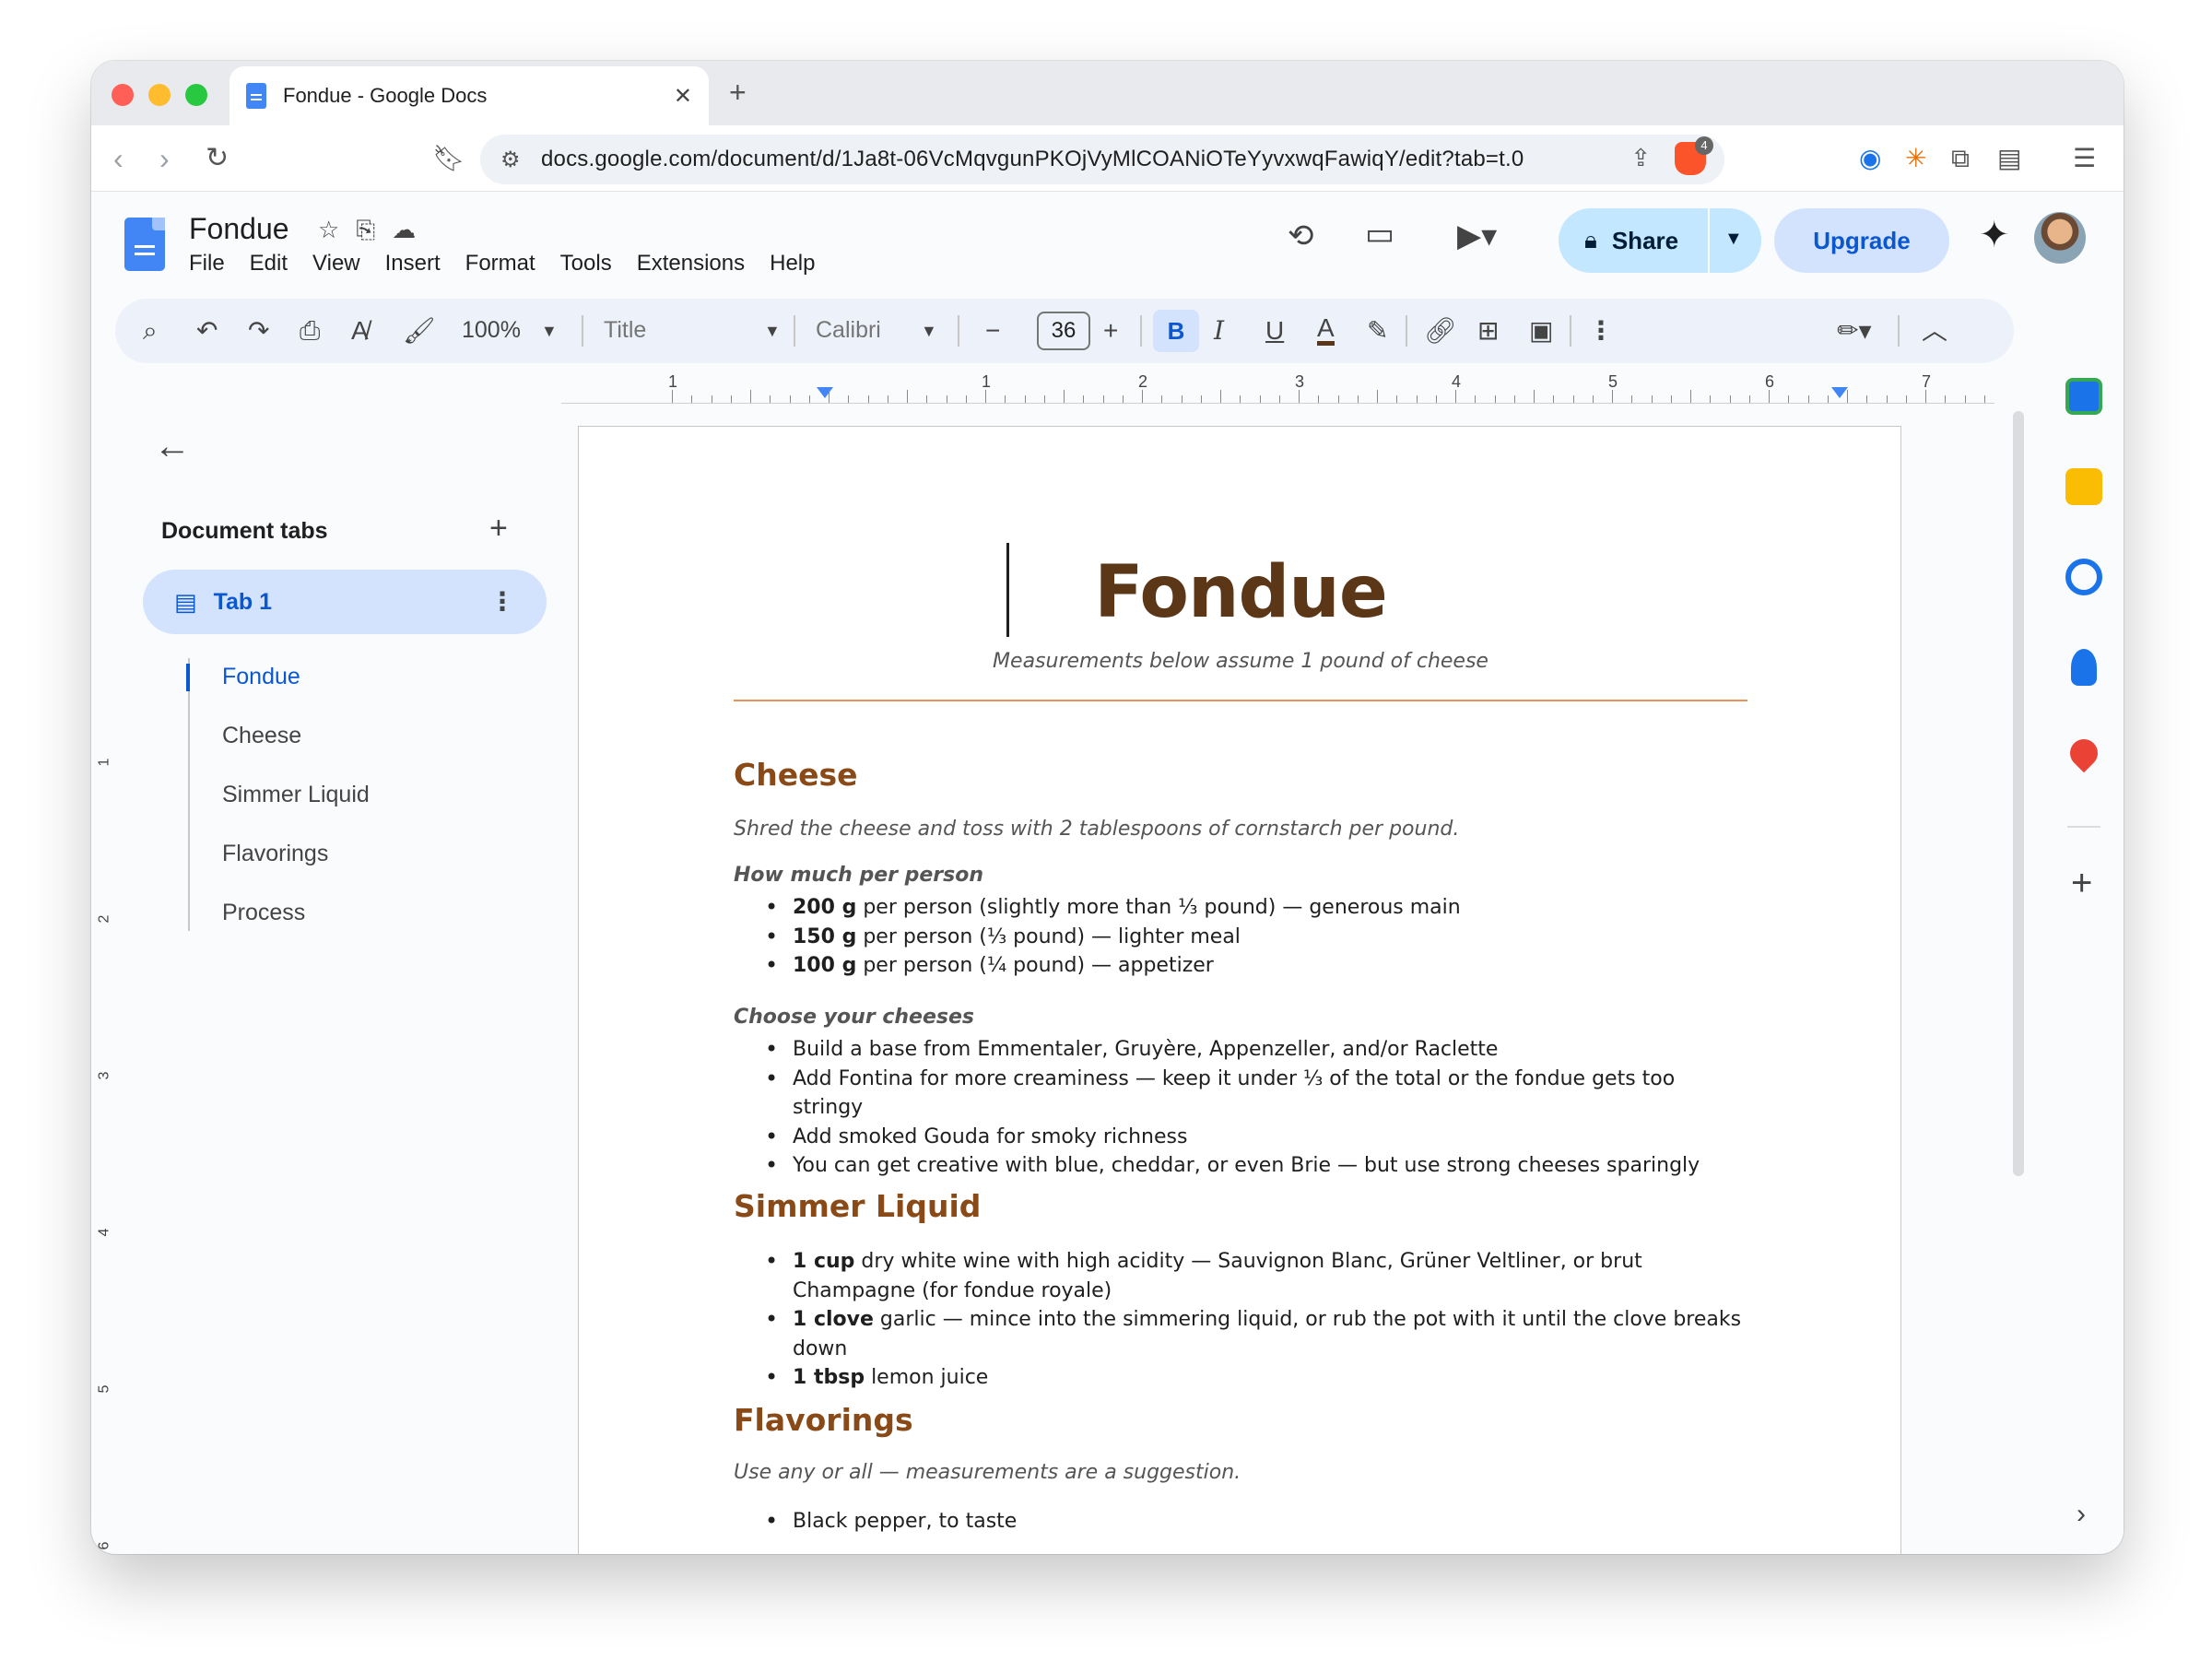  What do you see at coordinates (1915, 158) in the screenshot?
I see `claude-extension-icon: ✳` at bounding box center [1915, 158].